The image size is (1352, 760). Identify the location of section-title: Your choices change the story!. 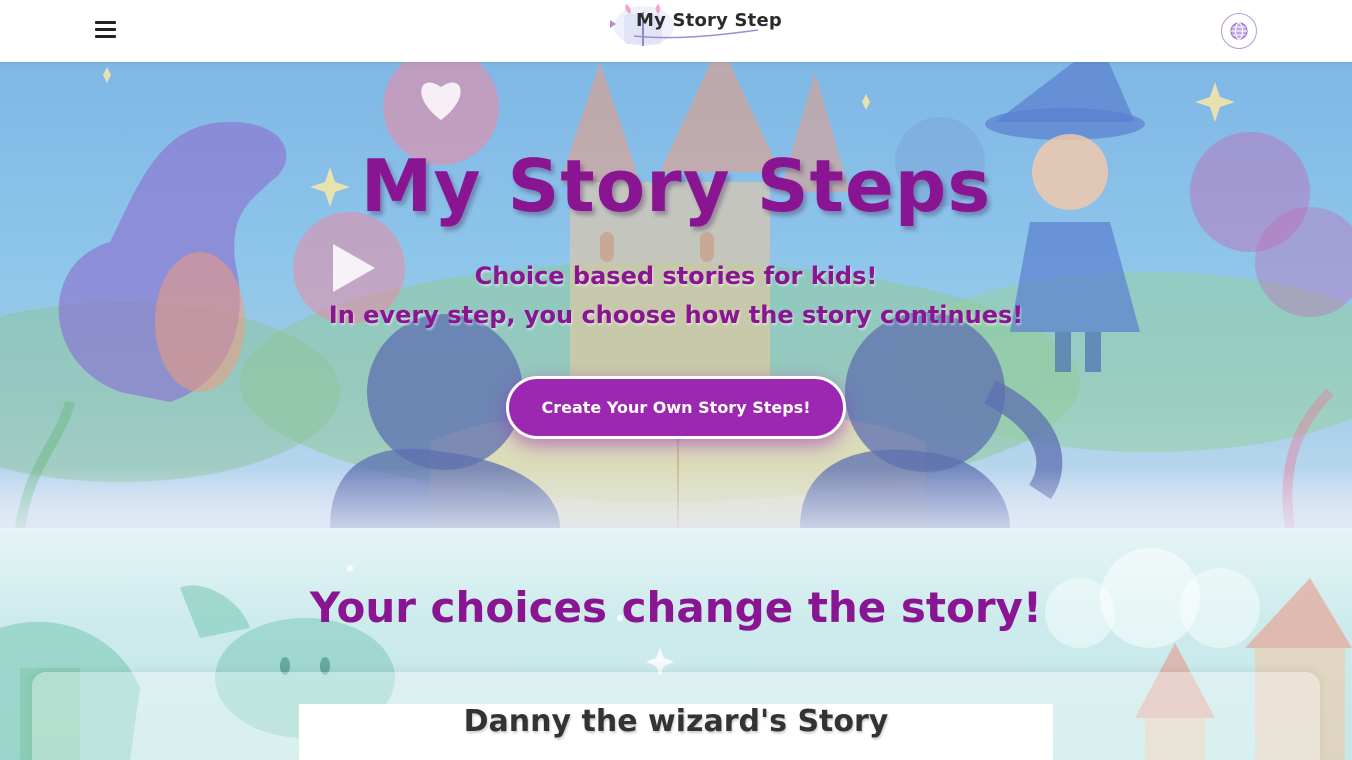
(676, 607).